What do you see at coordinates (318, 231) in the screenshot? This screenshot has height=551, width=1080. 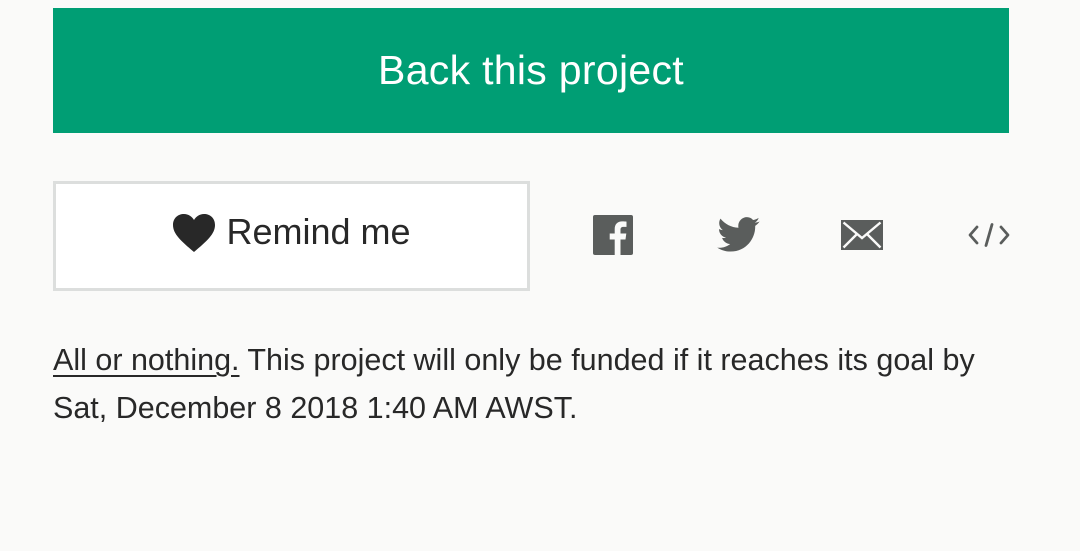 I see `remind-me-label: Remind me` at bounding box center [318, 231].